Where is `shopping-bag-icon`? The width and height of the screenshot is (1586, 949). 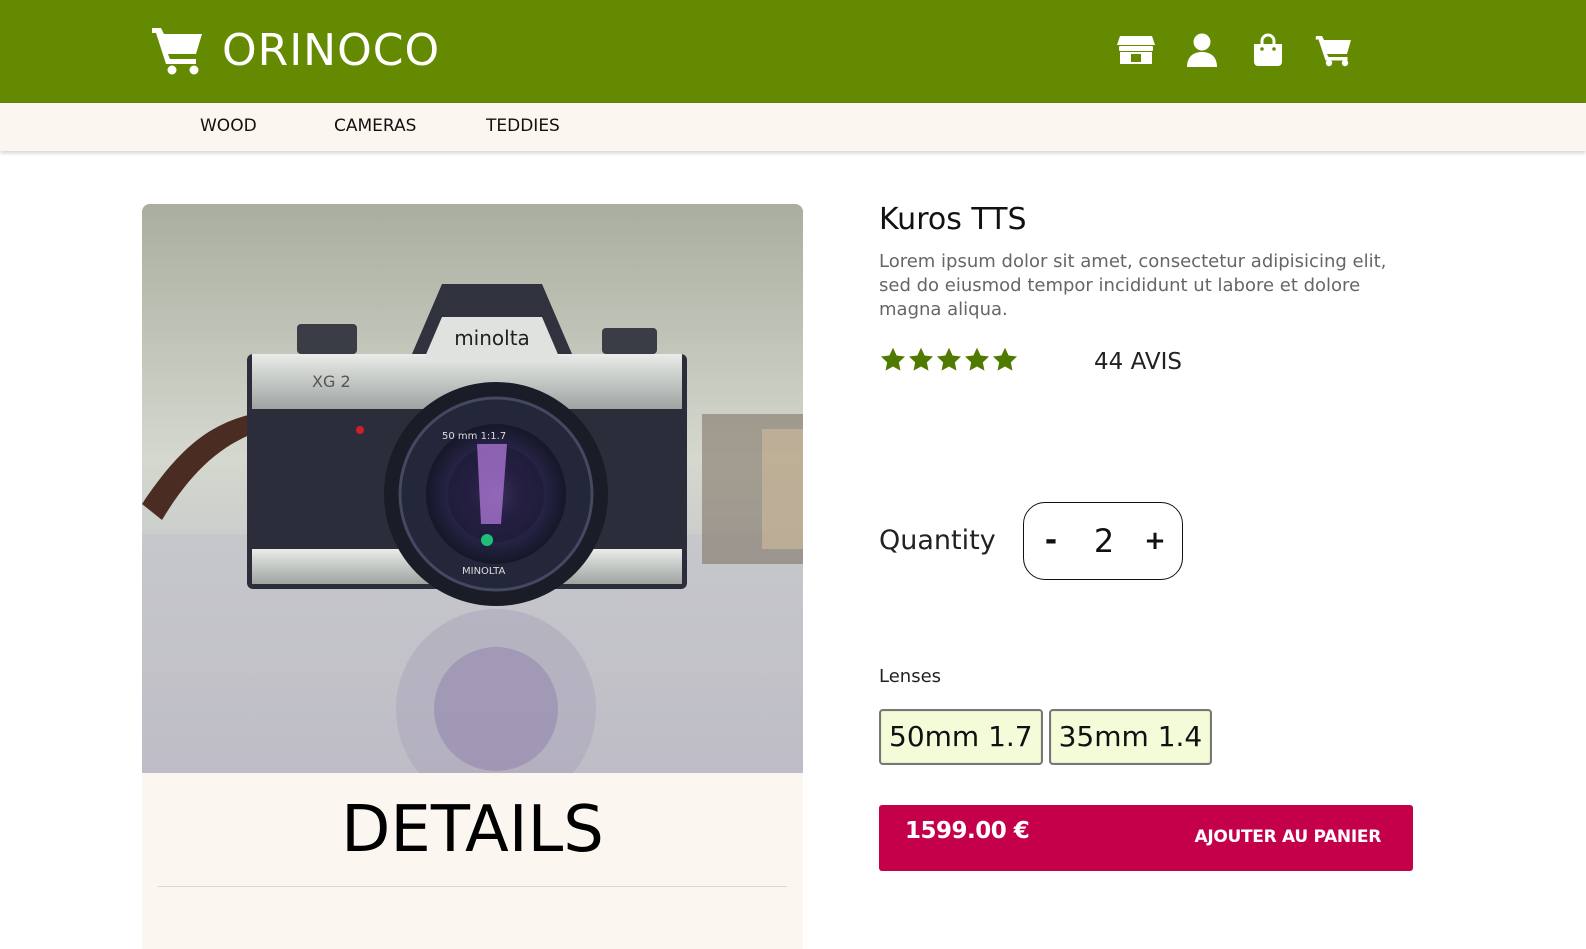 shopping-bag-icon is located at coordinates (1268, 50).